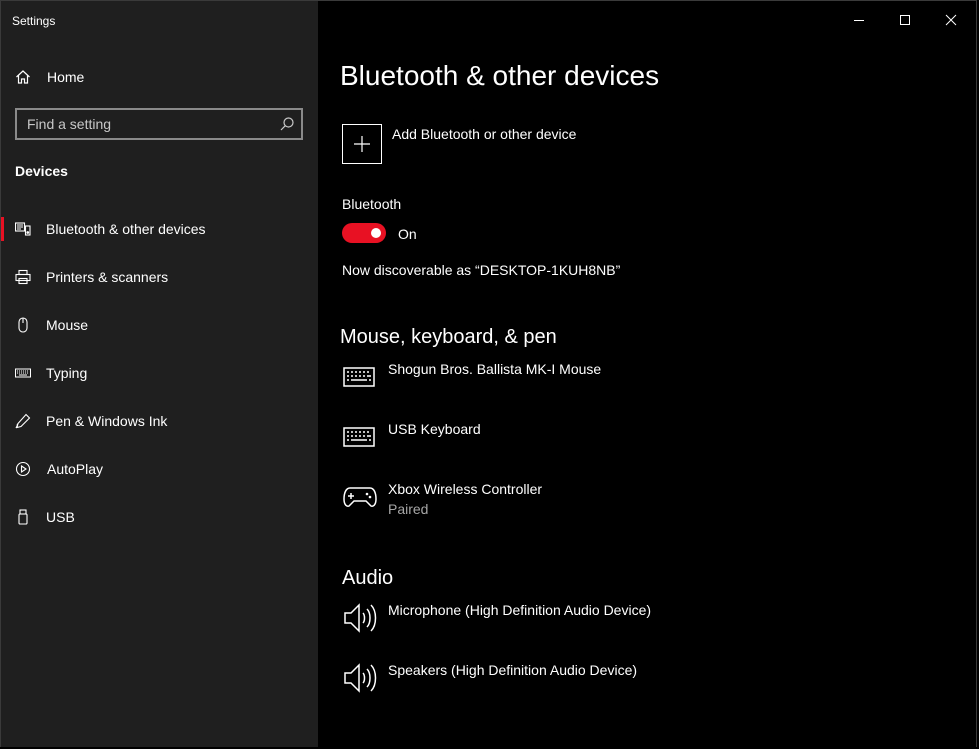 This screenshot has width=979, height=749. What do you see at coordinates (360, 497) in the screenshot?
I see `gamepad-icon` at bounding box center [360, 497].